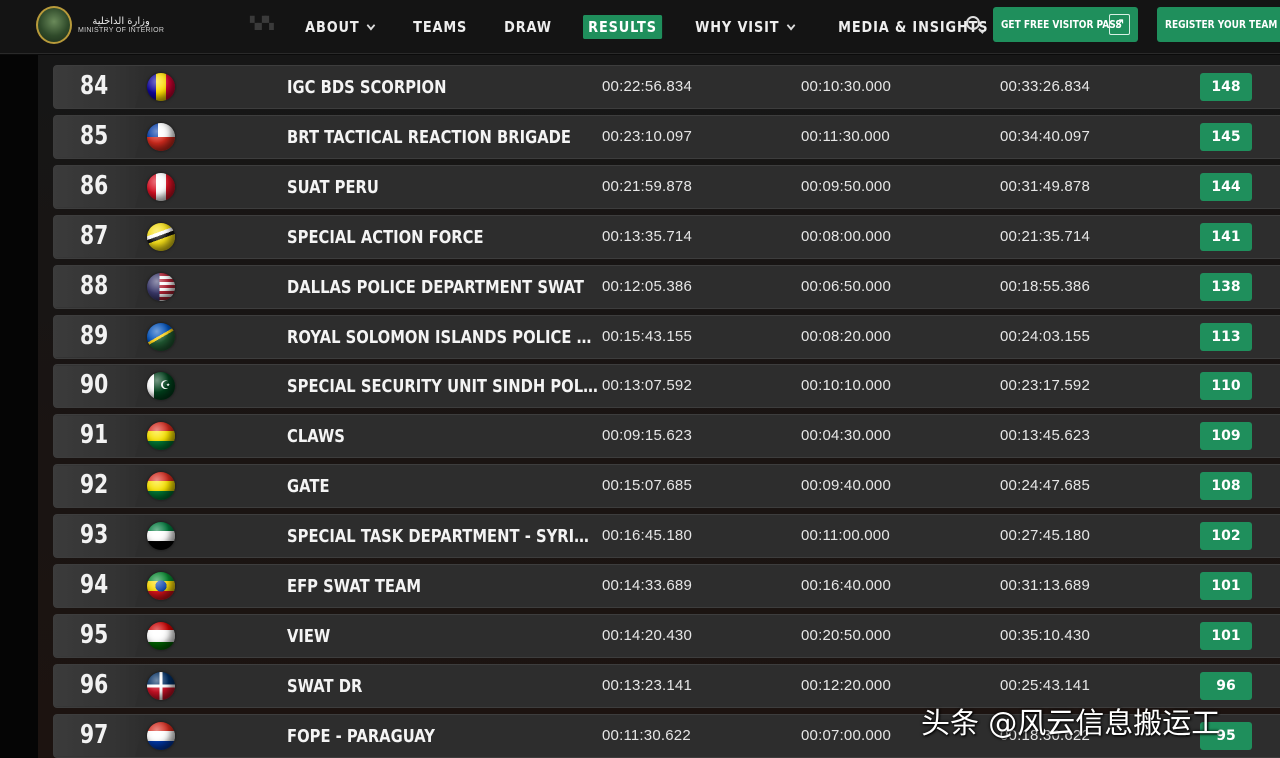  I want to click on stage-1-time: 00:14:20.430, so click(647, 635).